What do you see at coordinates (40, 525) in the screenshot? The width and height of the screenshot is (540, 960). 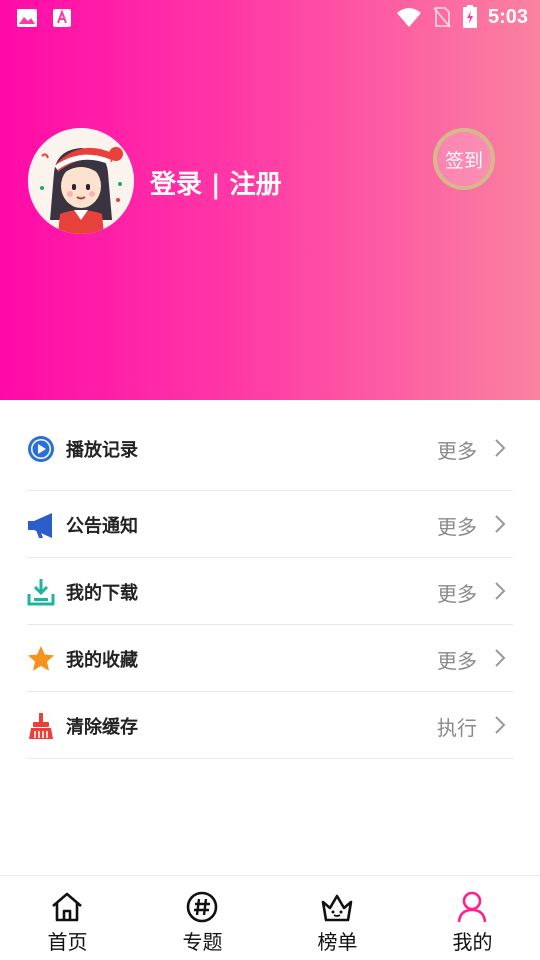 I see `megaphone-icon` at bounding box center [40, 525].